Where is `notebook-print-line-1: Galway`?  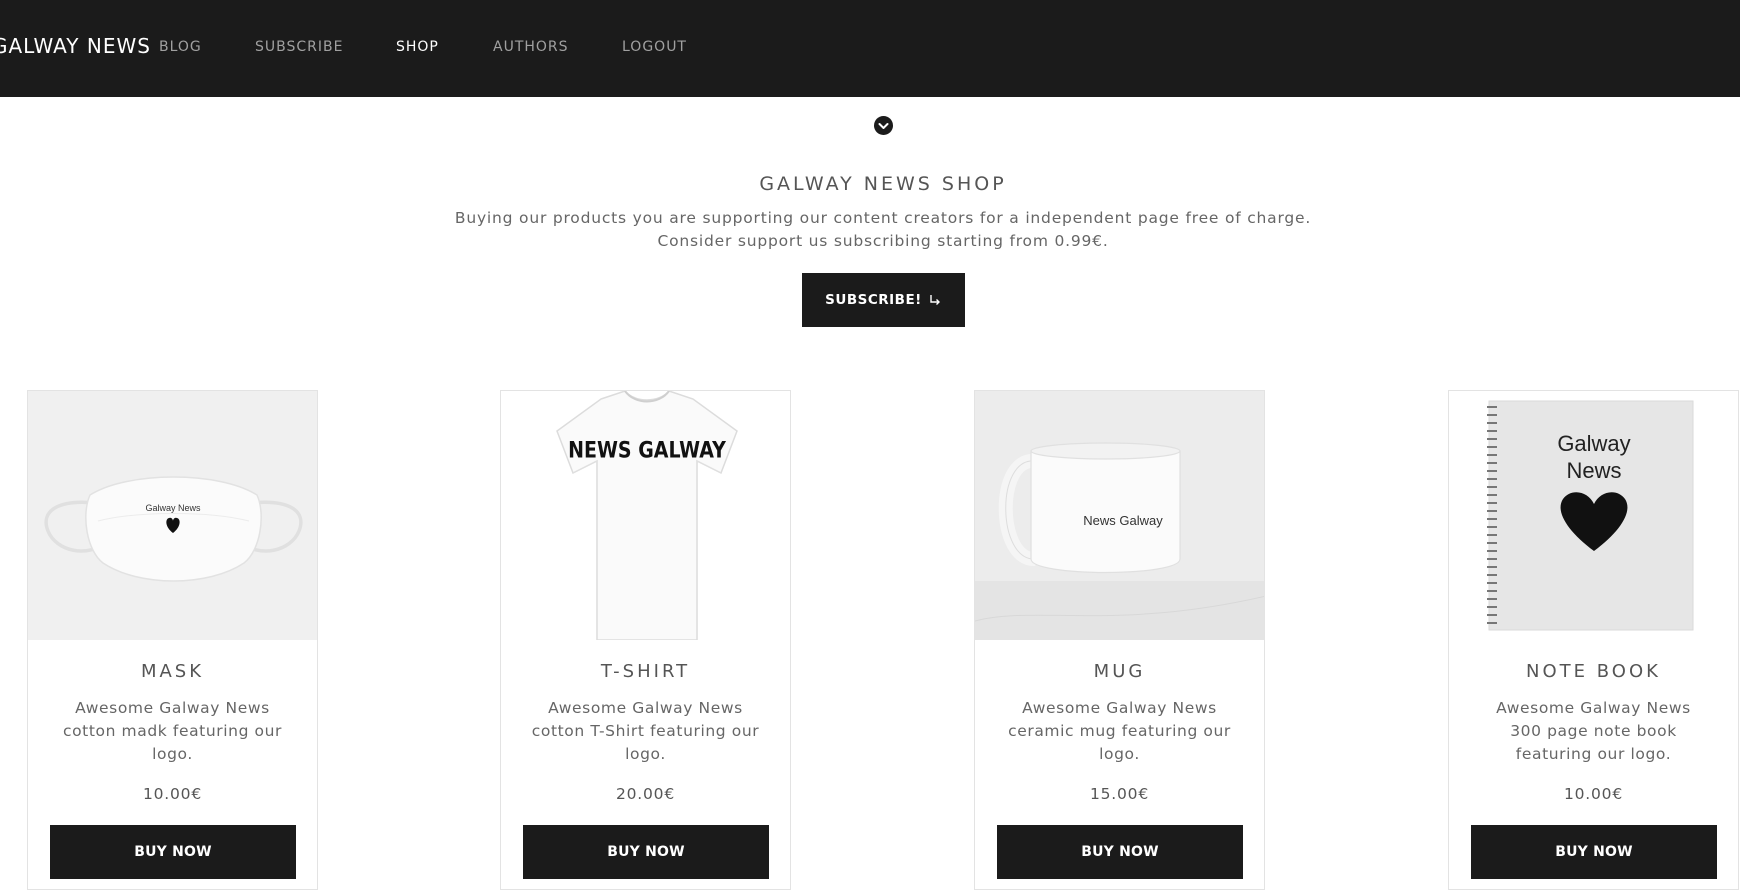
notebook-print-line-1: Galway is located at coordinates (1593, 443).